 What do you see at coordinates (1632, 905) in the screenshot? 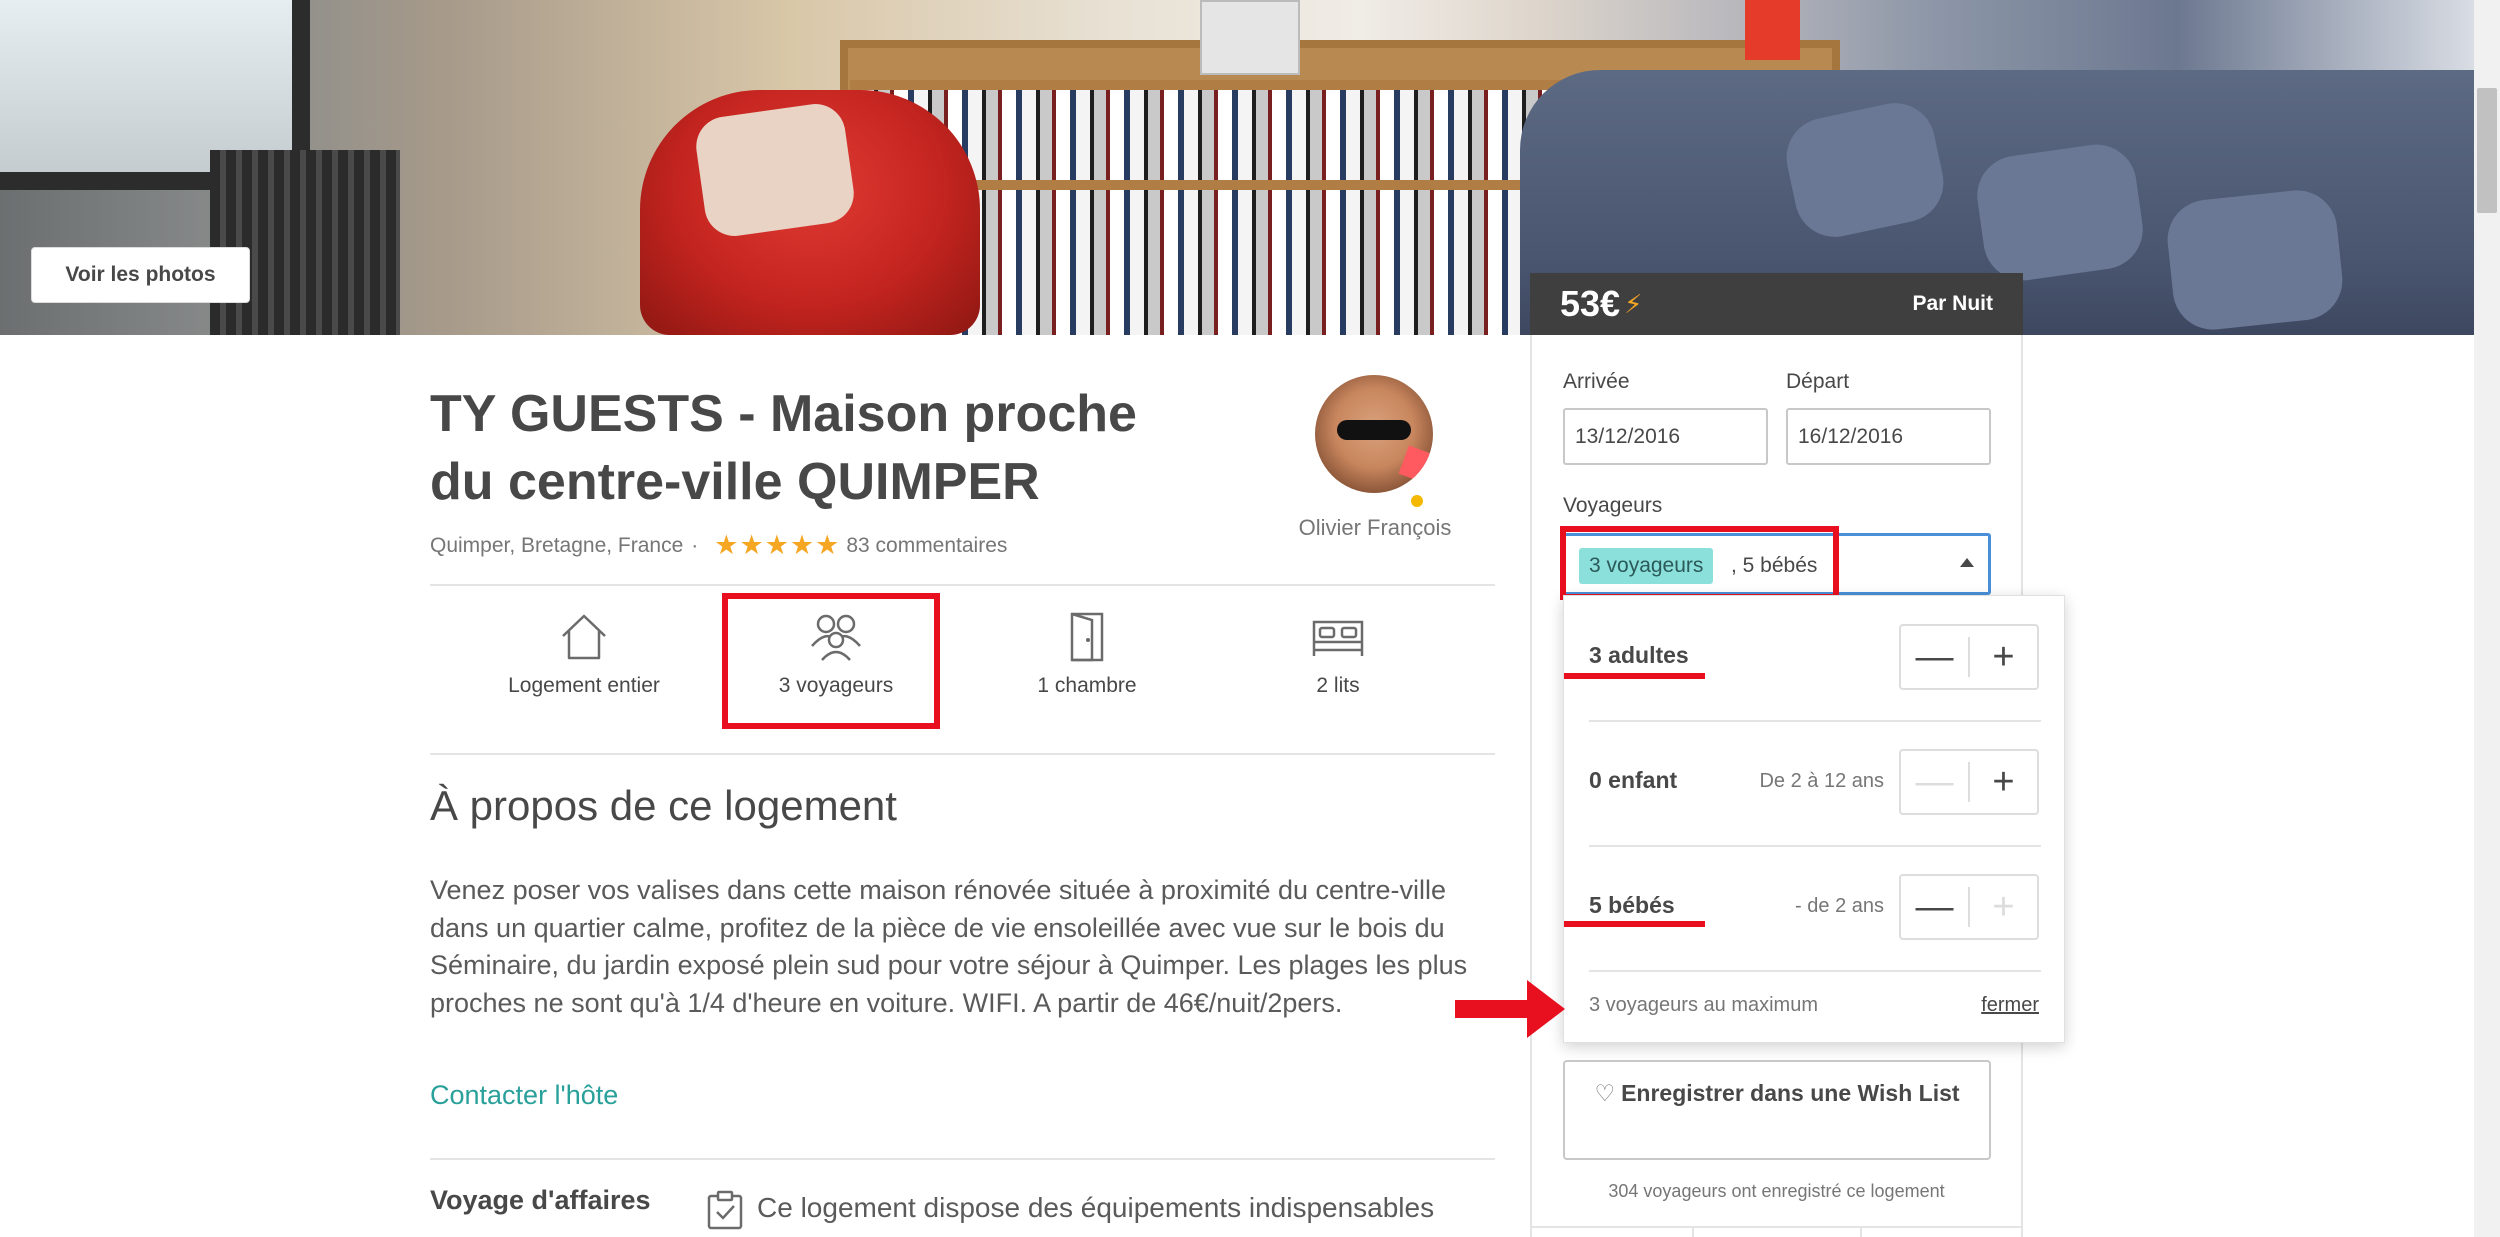
I see `infants-label: 5 bébés` at bounding box center [1632, 905].